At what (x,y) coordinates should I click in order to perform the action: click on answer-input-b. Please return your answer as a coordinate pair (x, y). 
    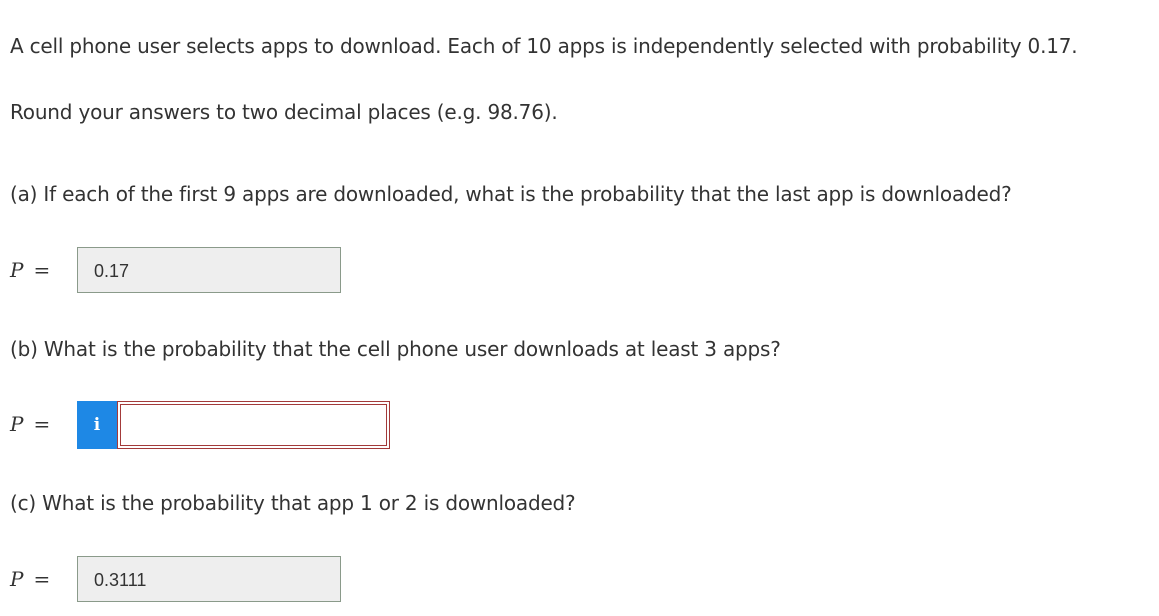
    Looking at the image, I should click on (253, 425).